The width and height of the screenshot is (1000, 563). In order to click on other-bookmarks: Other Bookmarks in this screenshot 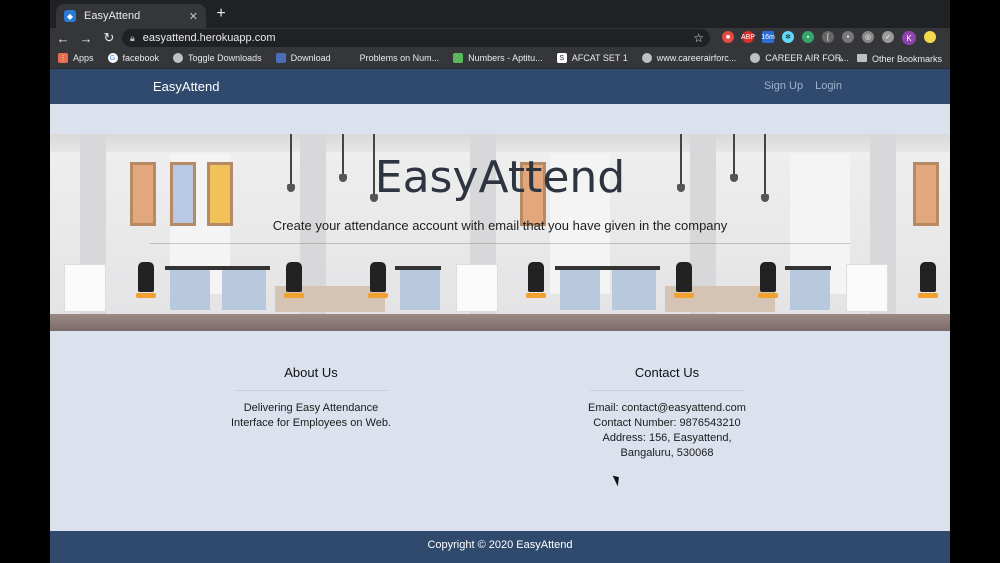, I will do `click(899, 58)`.